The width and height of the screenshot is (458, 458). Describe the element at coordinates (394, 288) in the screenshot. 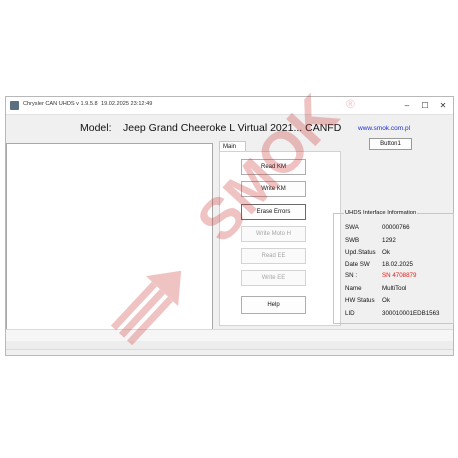

I see `info-value-name: MultiTool` at that location.